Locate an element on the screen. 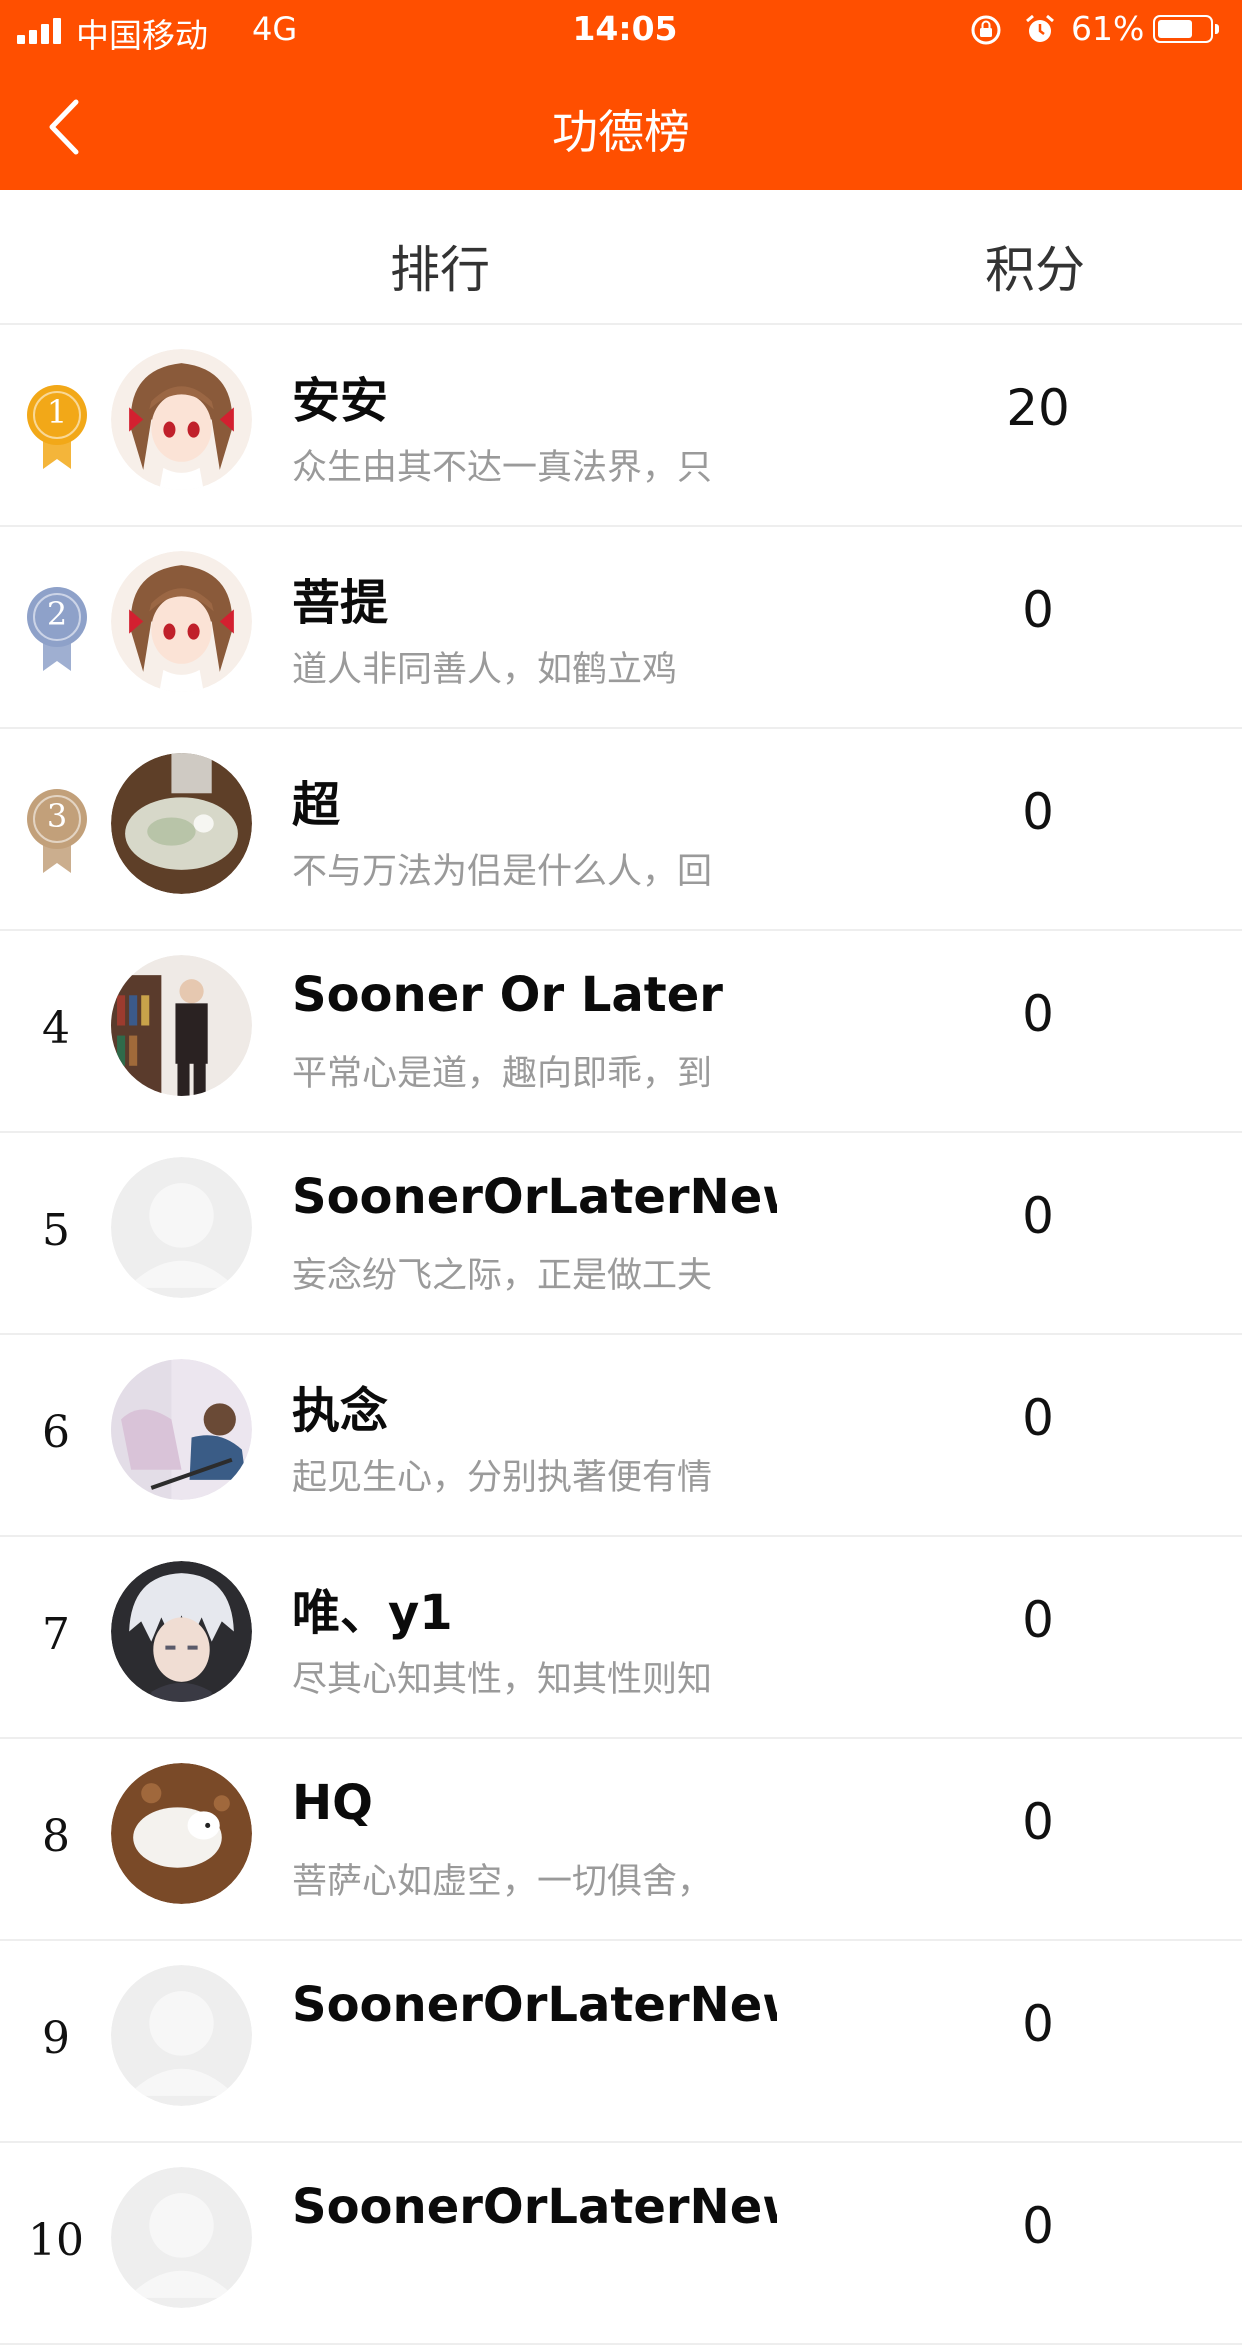 The width and height of the screenshot is (1242, 2345). battery-percent: 61% is located at coordinates (1108, 28).